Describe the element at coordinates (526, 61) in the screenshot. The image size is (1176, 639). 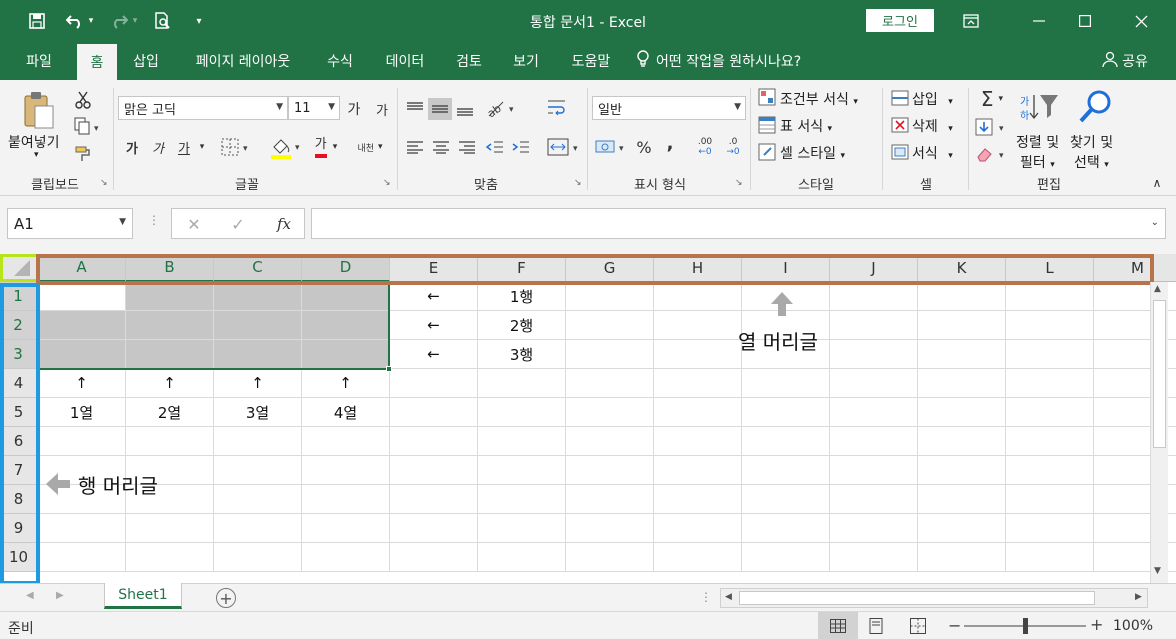
I see `tab-view: 보기` at that location.